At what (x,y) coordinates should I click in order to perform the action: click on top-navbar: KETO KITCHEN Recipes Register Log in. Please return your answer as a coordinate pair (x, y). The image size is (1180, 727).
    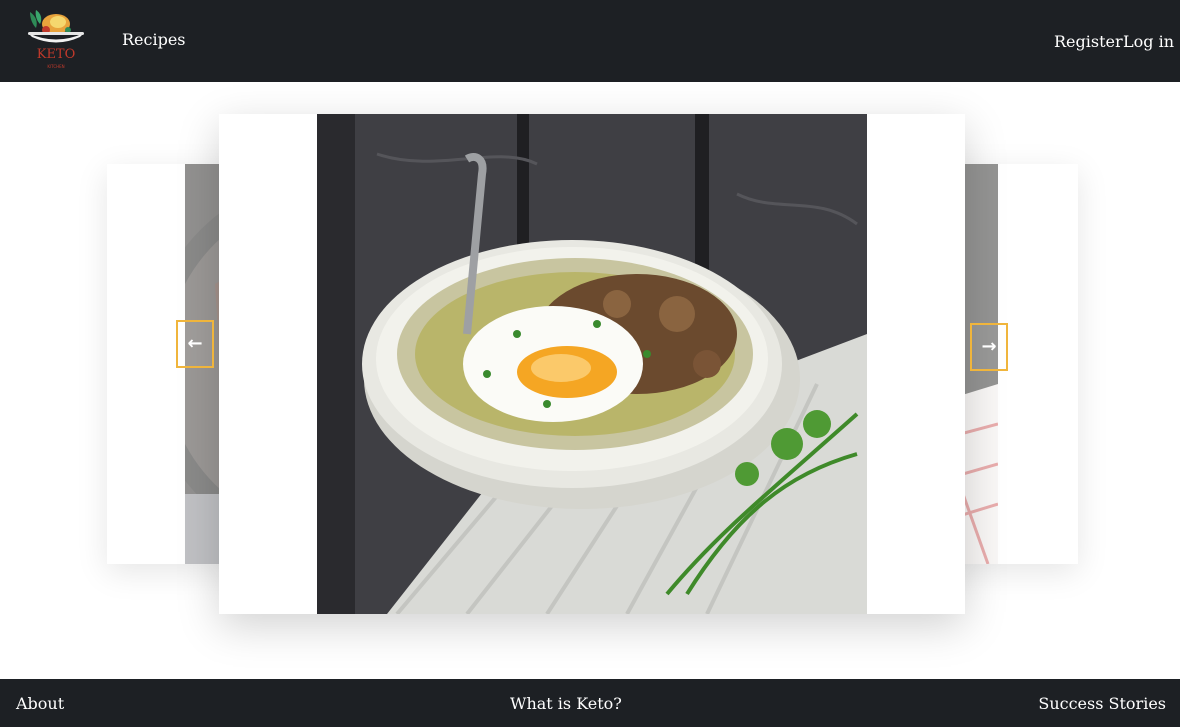
    Looking at the image, I should click on (590, 41).